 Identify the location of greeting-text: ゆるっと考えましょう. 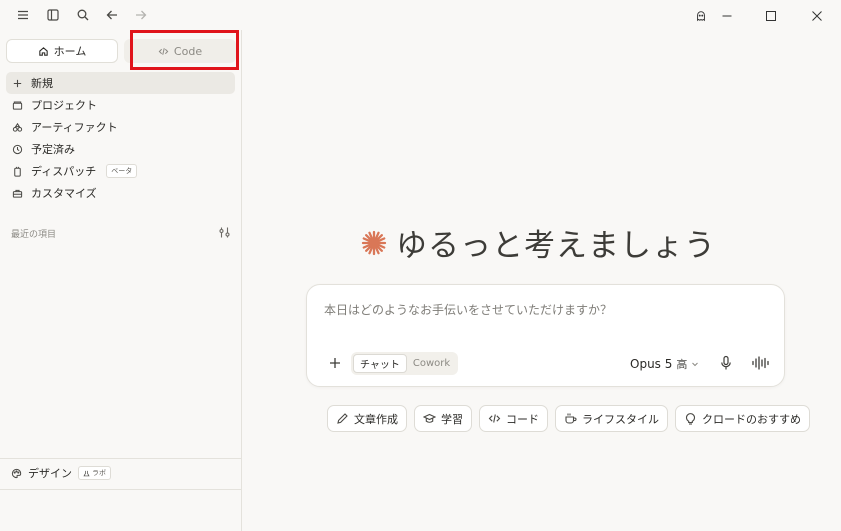
(556, 246).